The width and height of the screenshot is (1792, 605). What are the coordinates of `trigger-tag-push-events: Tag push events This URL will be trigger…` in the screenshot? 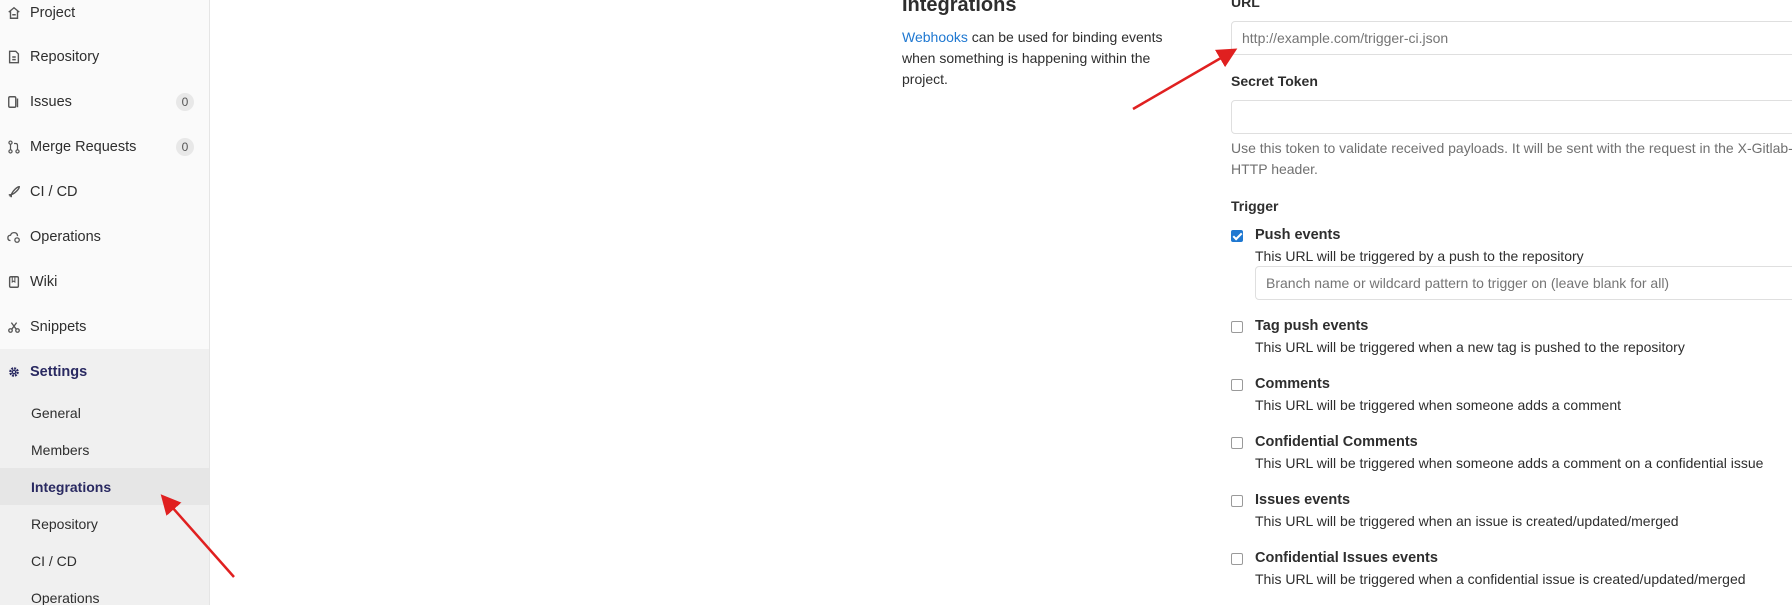 It's located at (1511, 340).